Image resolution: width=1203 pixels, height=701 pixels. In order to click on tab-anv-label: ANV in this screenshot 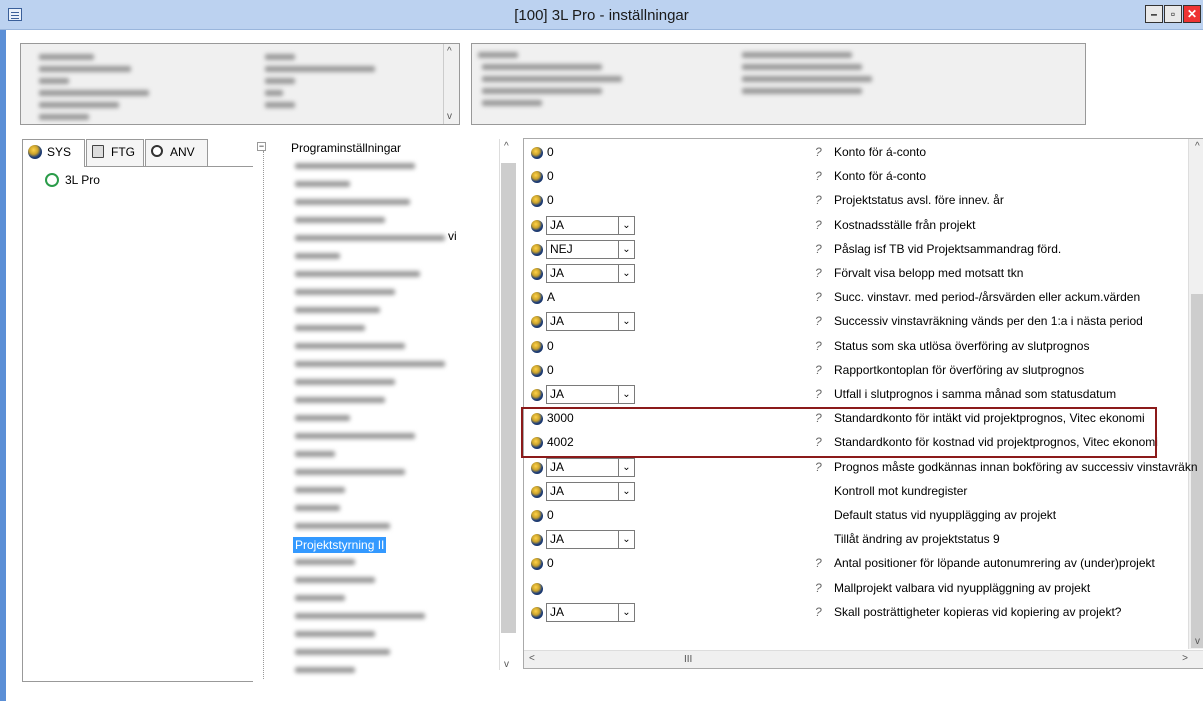, I will do `click(182, 152)`.